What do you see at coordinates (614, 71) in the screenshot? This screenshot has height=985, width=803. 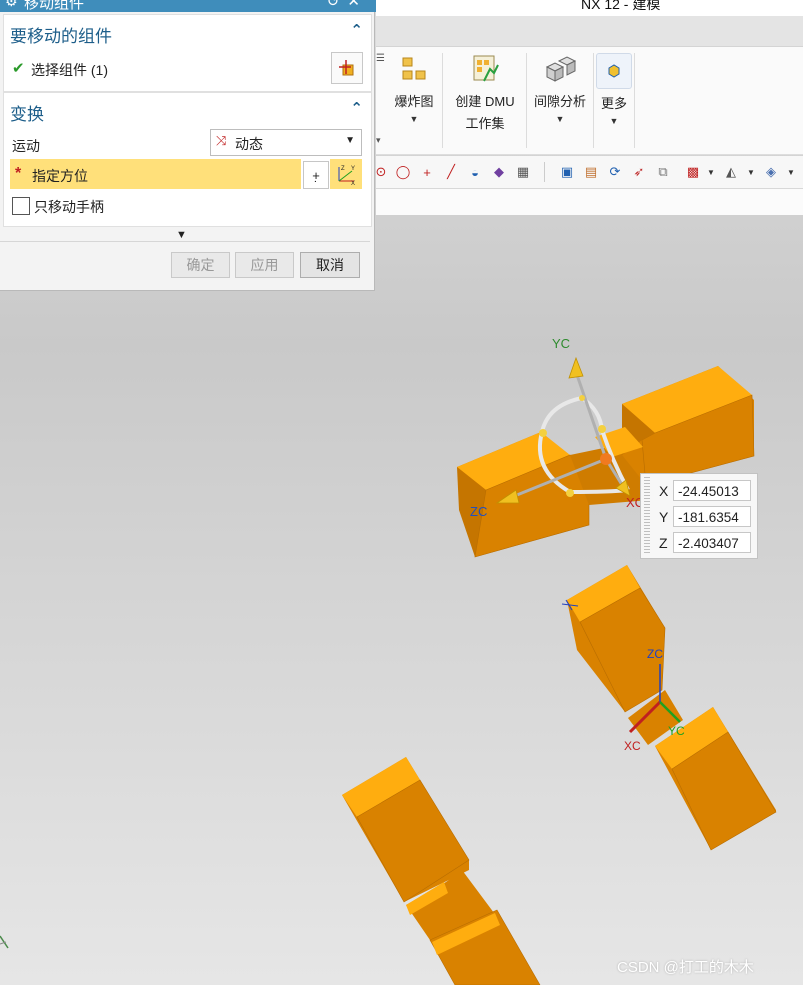 I see `more-icon` at bounding box center [614, 71].